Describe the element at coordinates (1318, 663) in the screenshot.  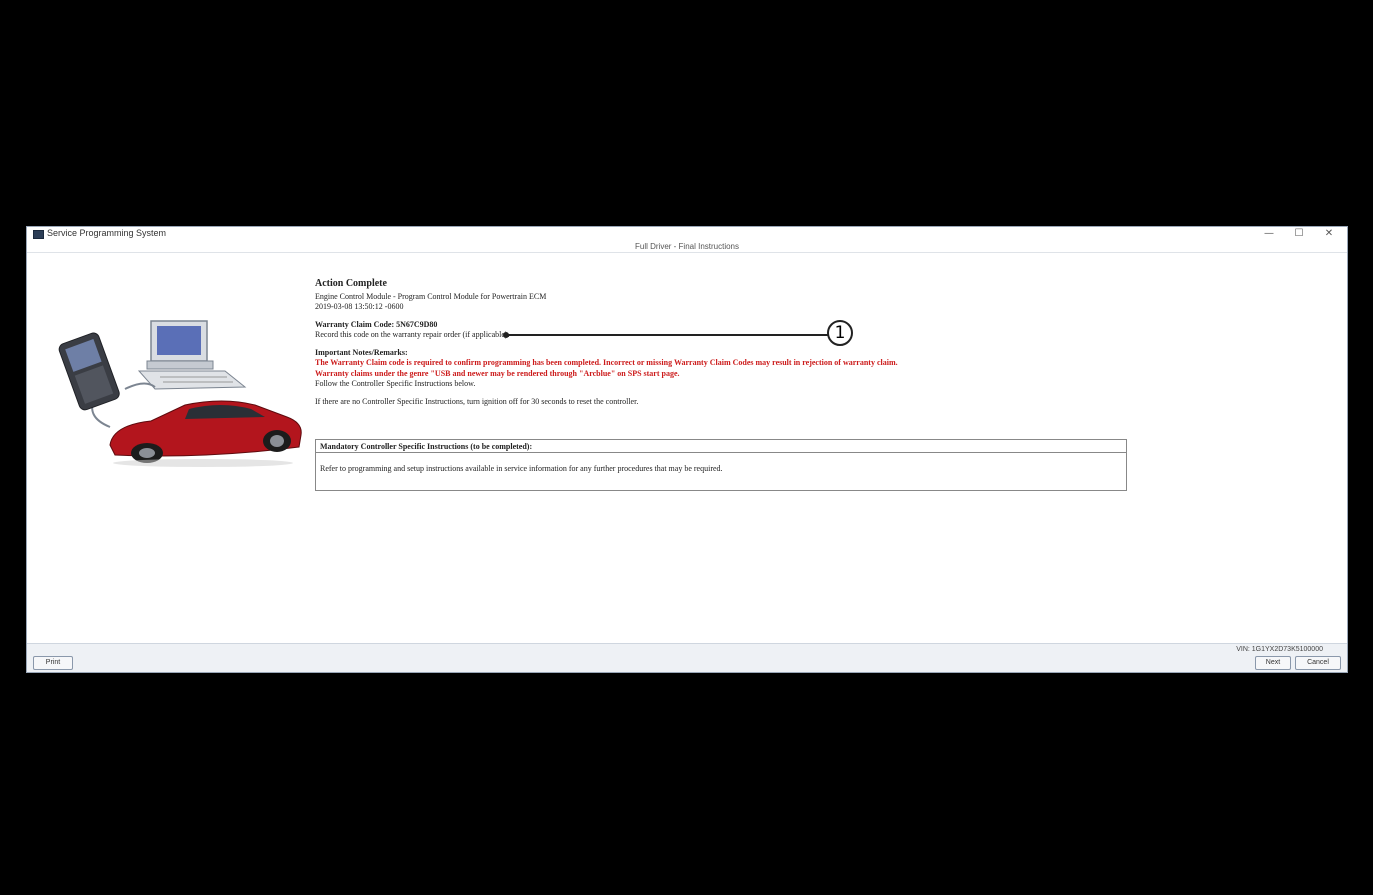
I see `cancel-button: Cancel` at that location.